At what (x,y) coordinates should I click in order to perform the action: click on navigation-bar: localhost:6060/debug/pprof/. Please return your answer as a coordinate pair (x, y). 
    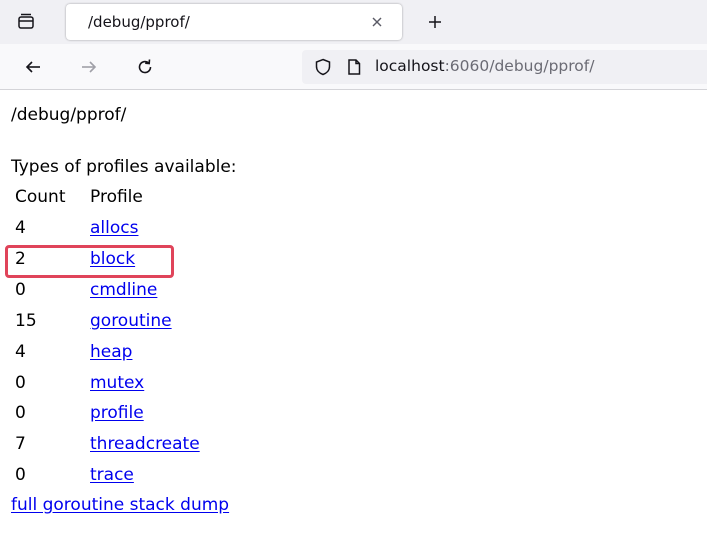
    Looking at the image, I should click on (353, 67).